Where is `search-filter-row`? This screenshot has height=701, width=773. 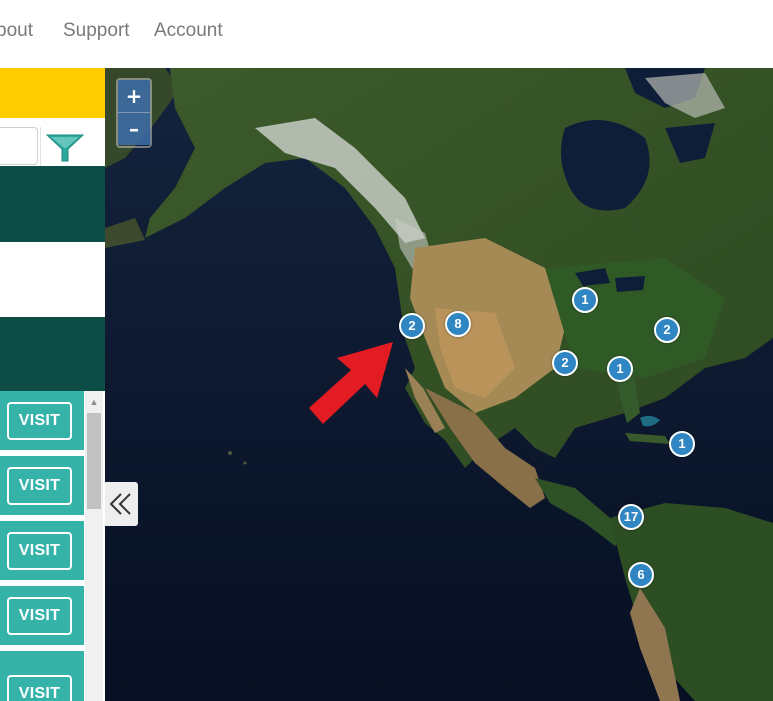 search-filter-row is located at coordinates (52, 142).